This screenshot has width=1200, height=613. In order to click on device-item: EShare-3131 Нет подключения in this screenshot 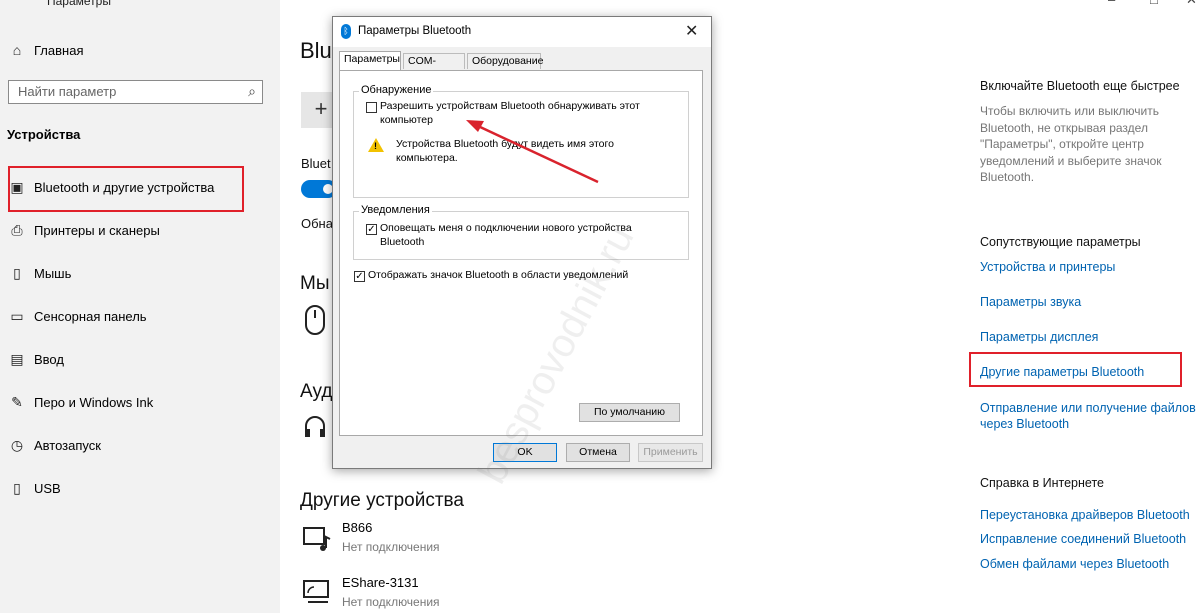, I will do `click(430, 593)`.